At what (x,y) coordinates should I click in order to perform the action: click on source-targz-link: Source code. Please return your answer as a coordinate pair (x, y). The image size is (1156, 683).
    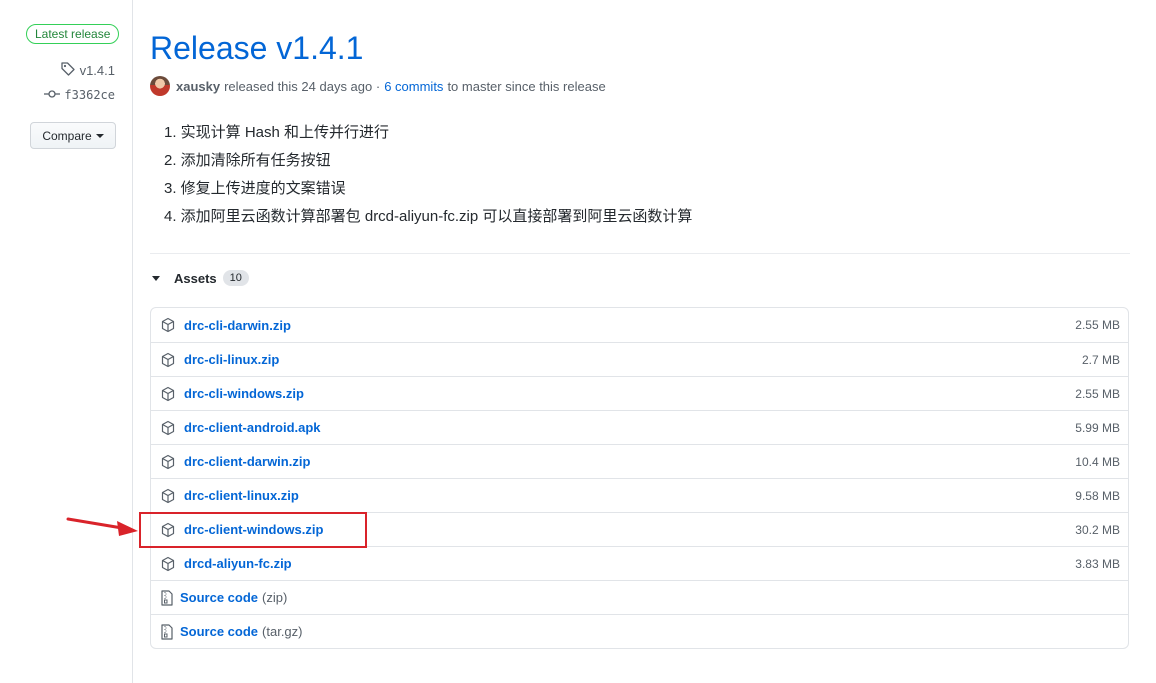
    Looking at the image, I should click on (219, 631).